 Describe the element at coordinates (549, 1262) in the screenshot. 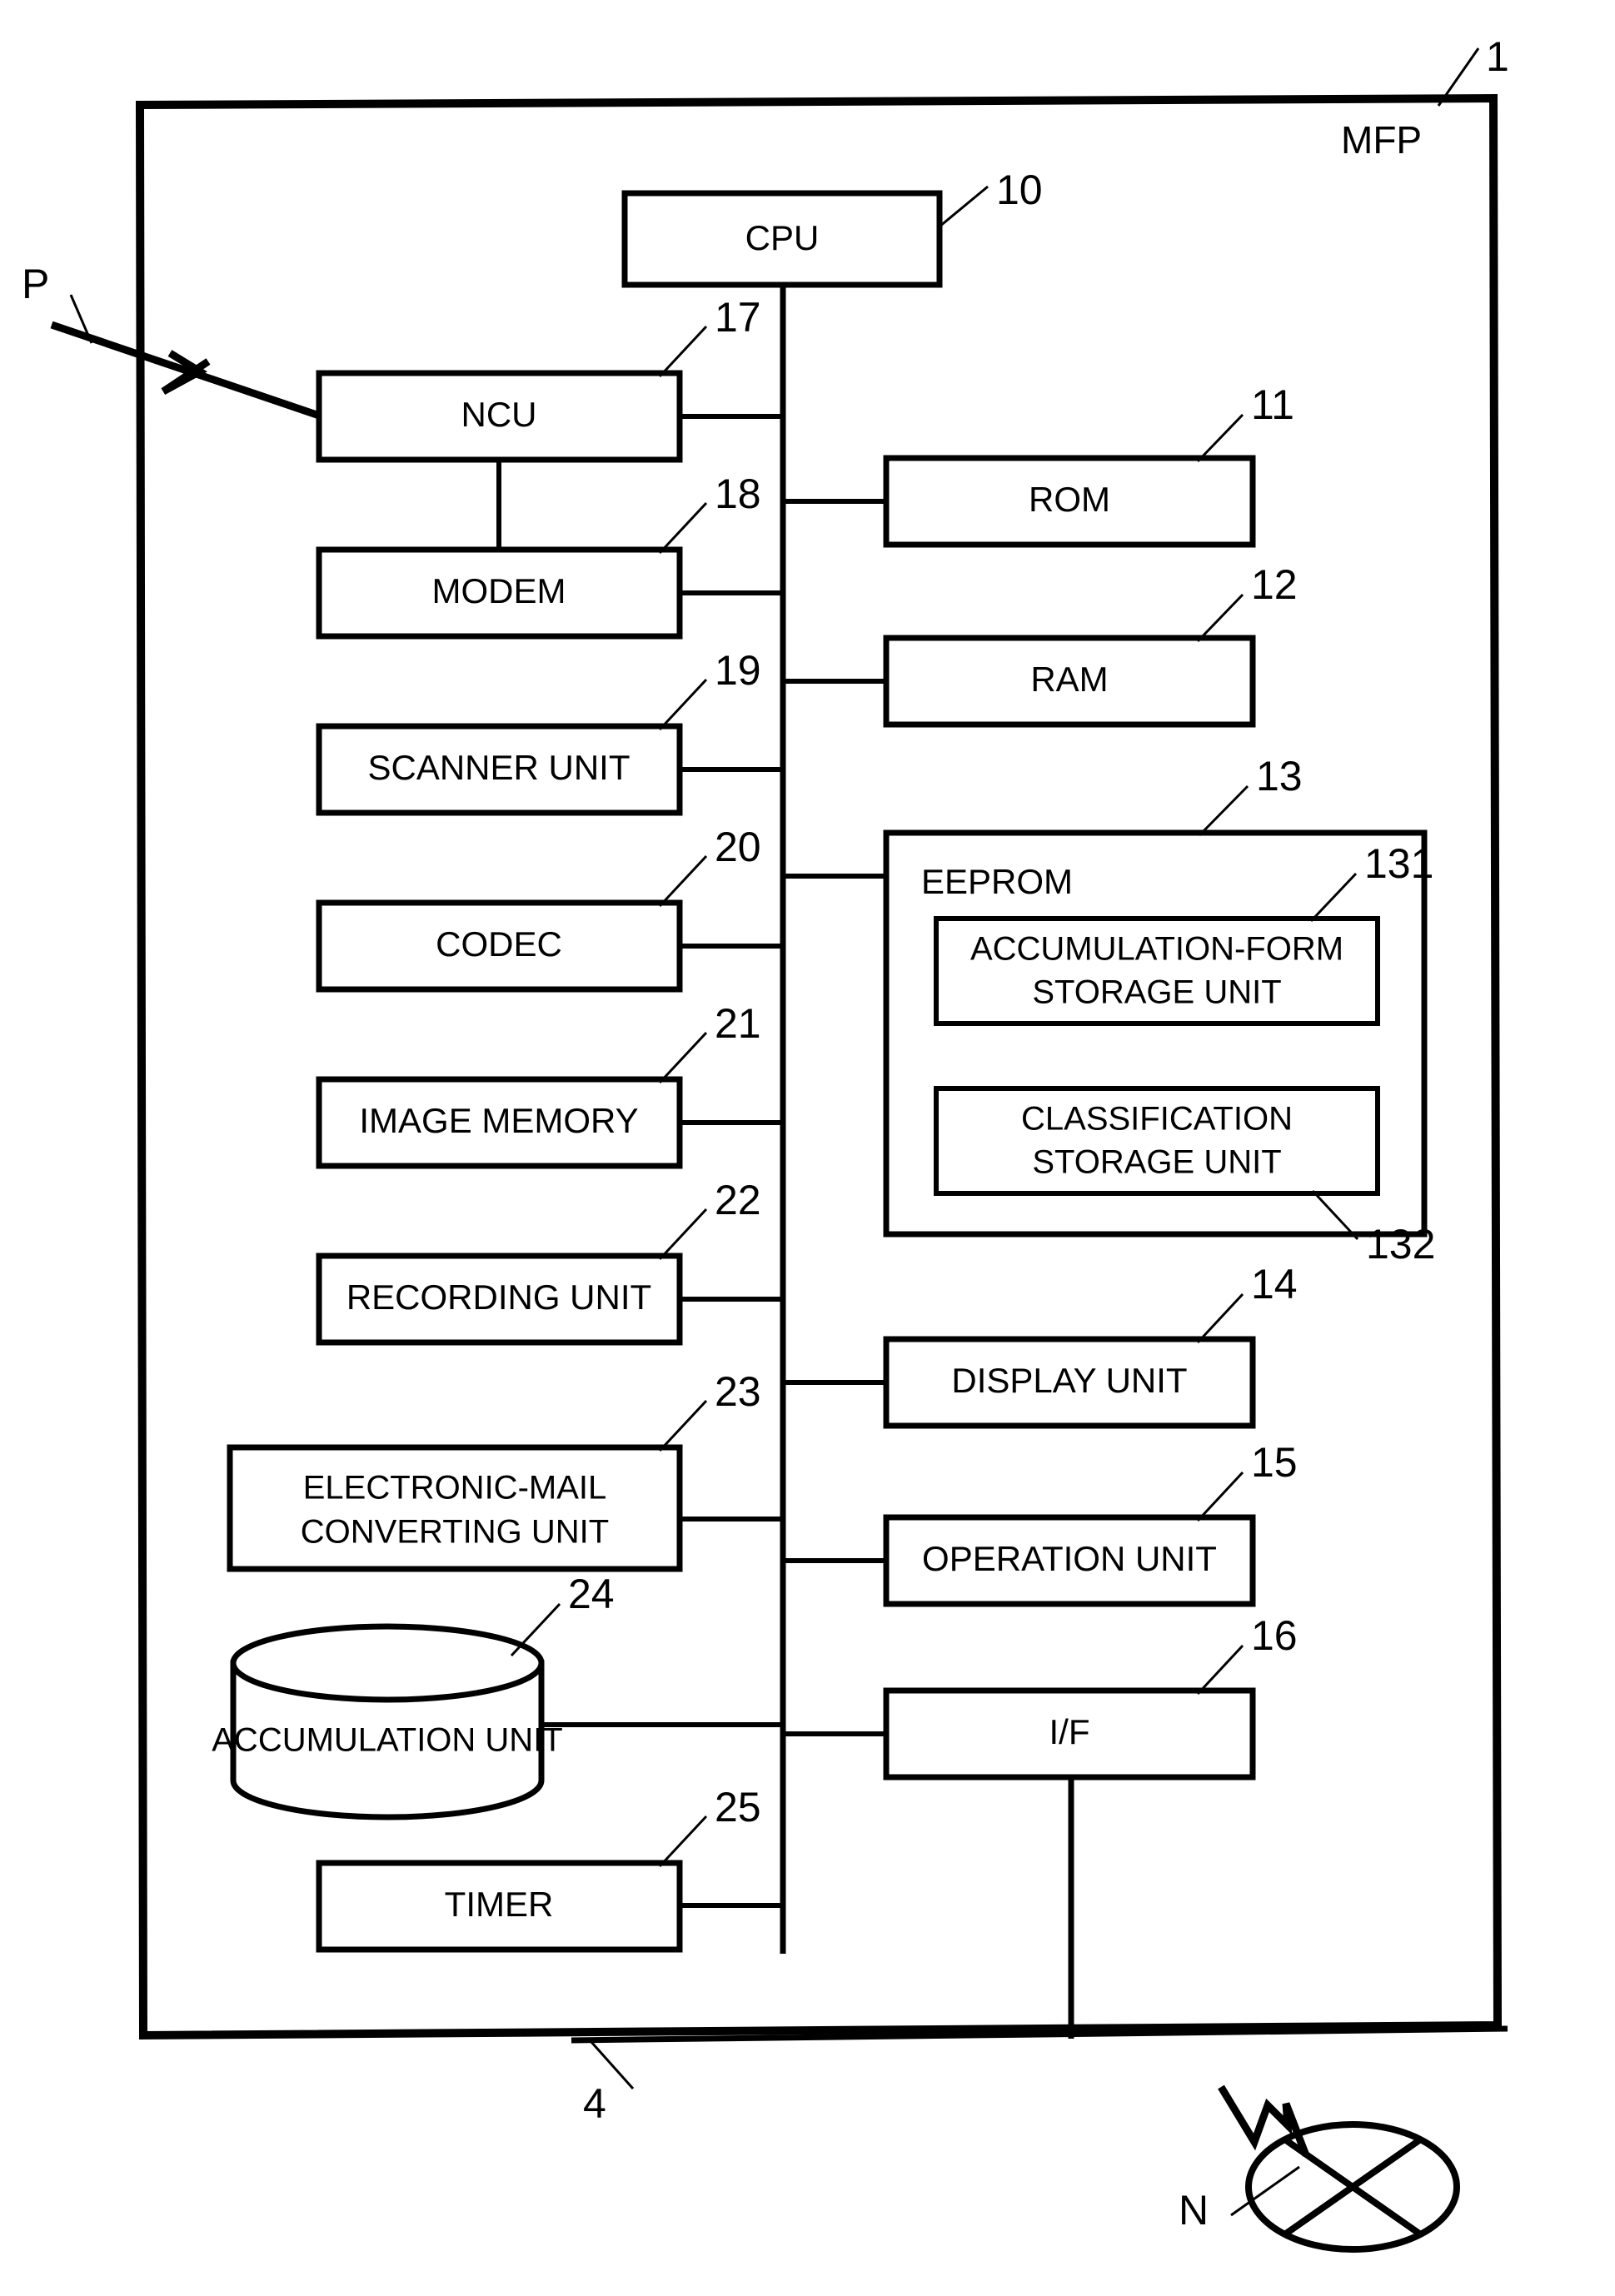

I see `block-recording-unit: RECORDING UNIT 22` at that location.